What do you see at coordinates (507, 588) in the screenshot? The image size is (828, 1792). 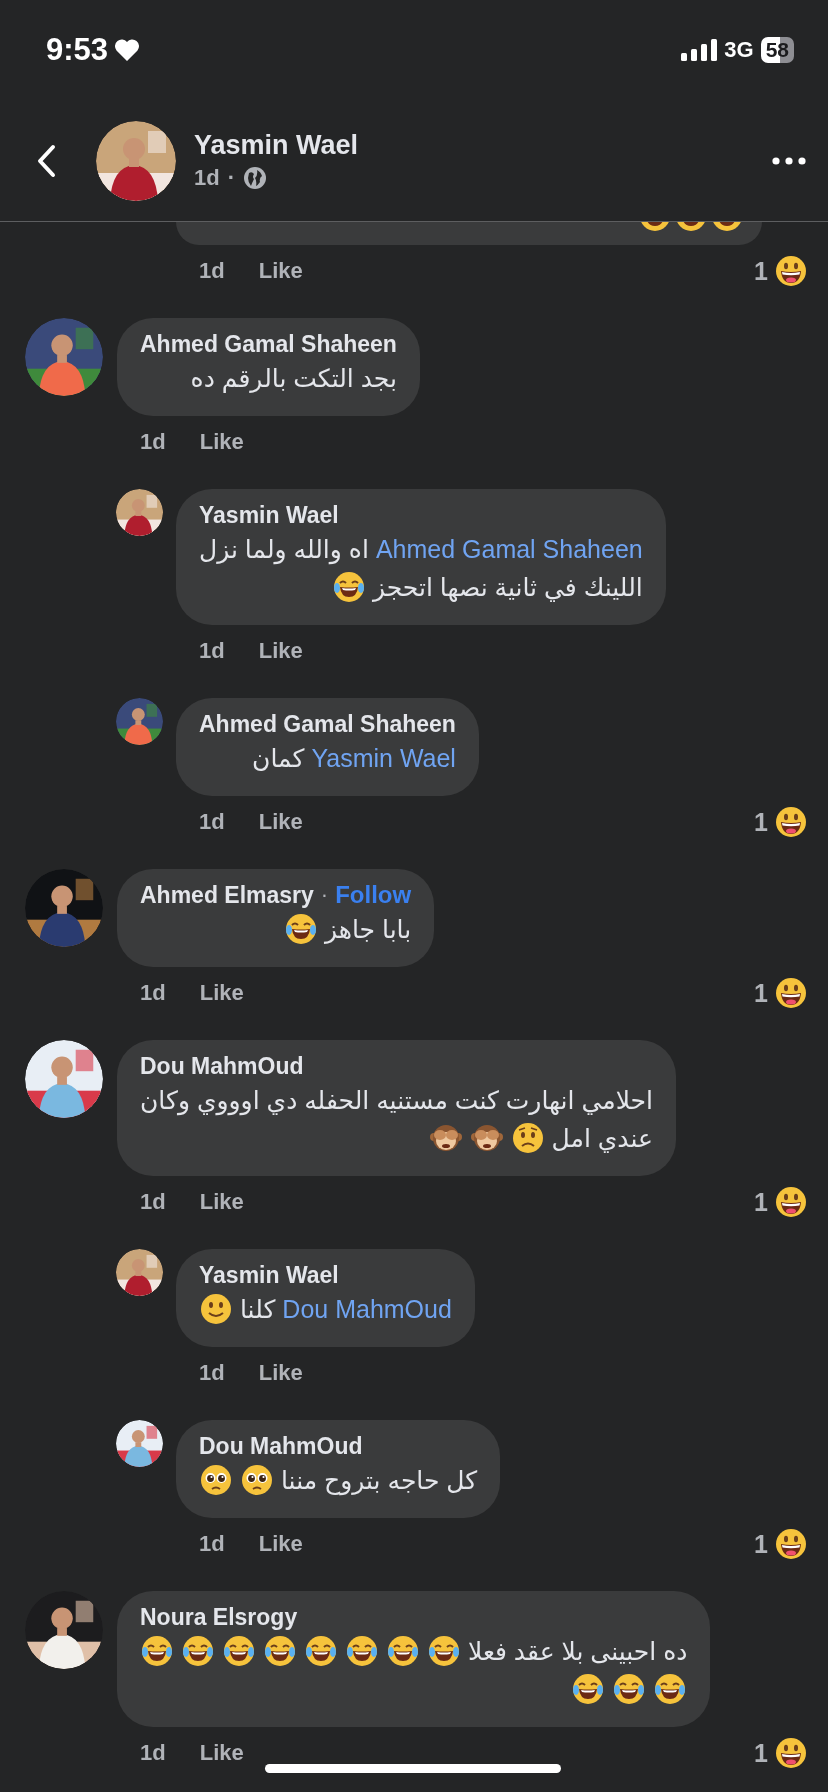 I see `comment-text: اللينك في ثانية نصها اتحجز` at bounding box center [507, 588].